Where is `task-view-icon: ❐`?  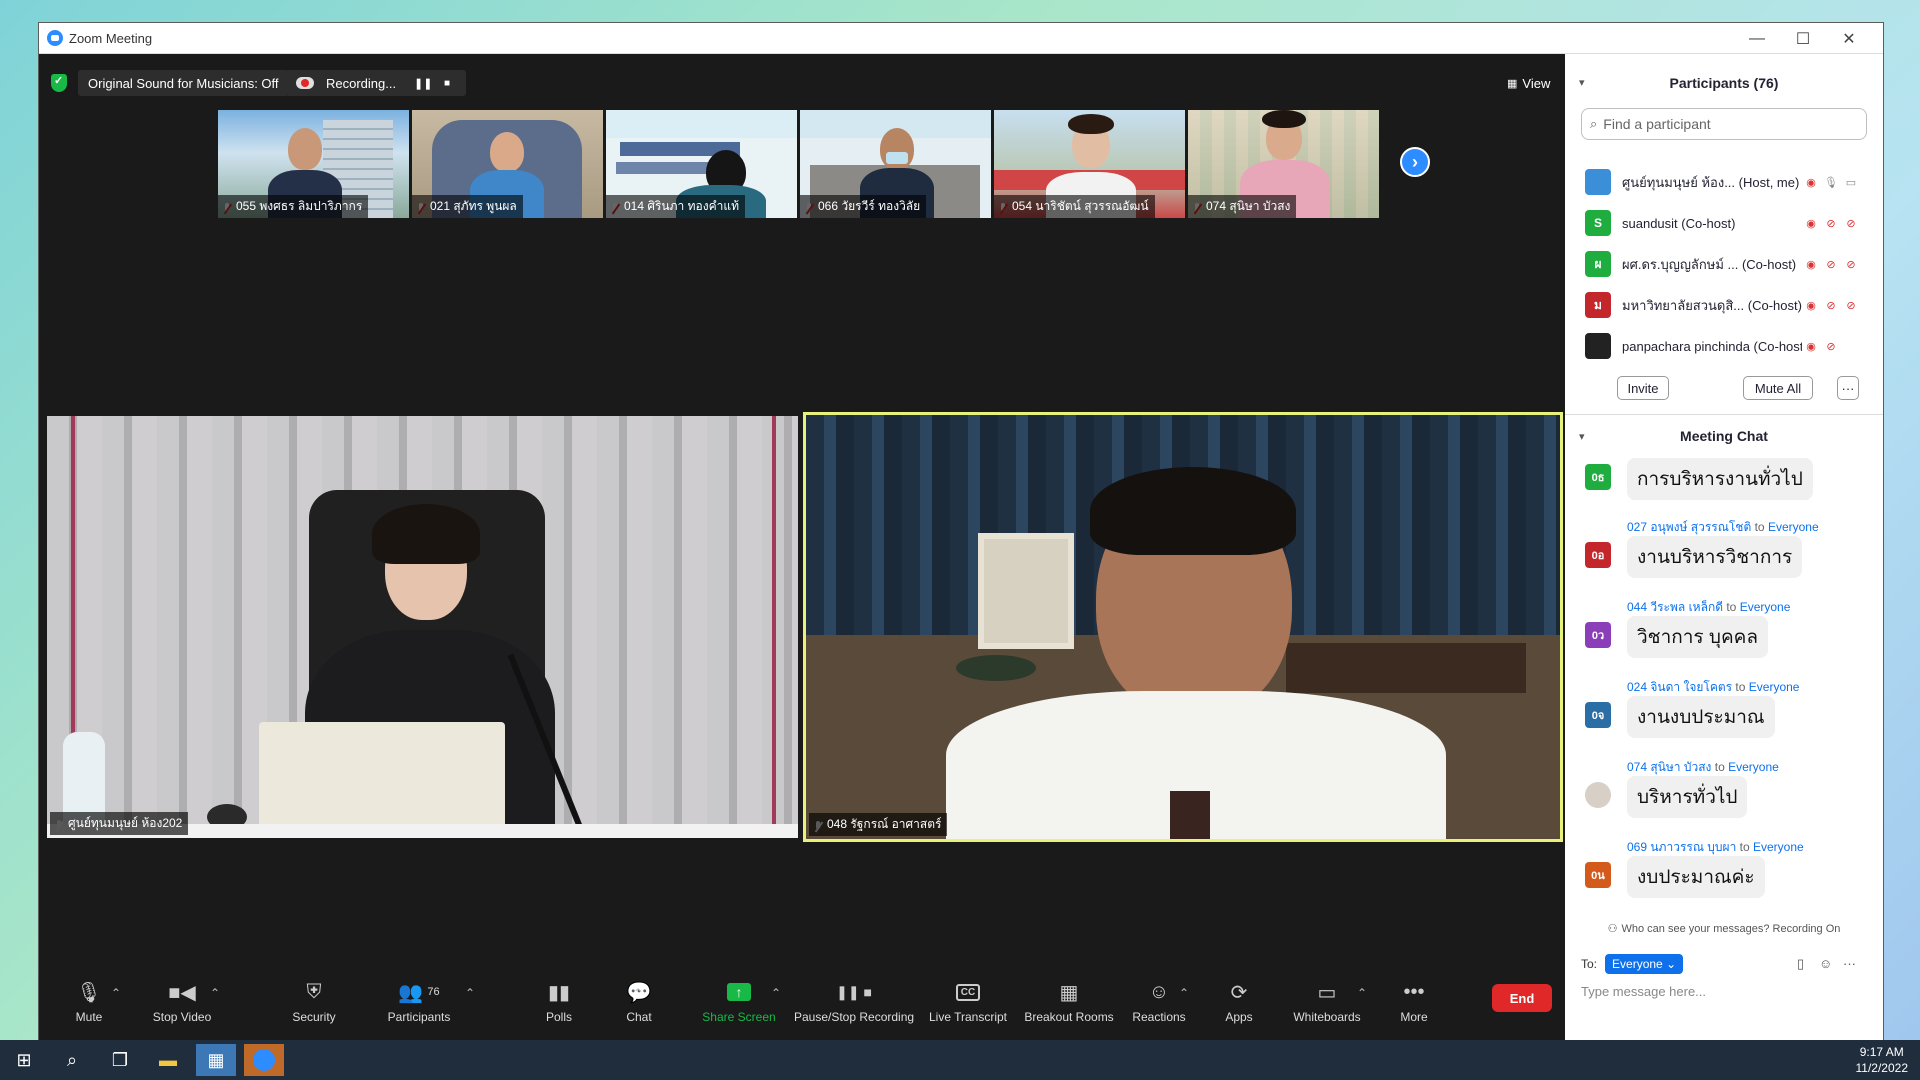 task-view-icon: ❐ is located at coordinates (120, 1060).